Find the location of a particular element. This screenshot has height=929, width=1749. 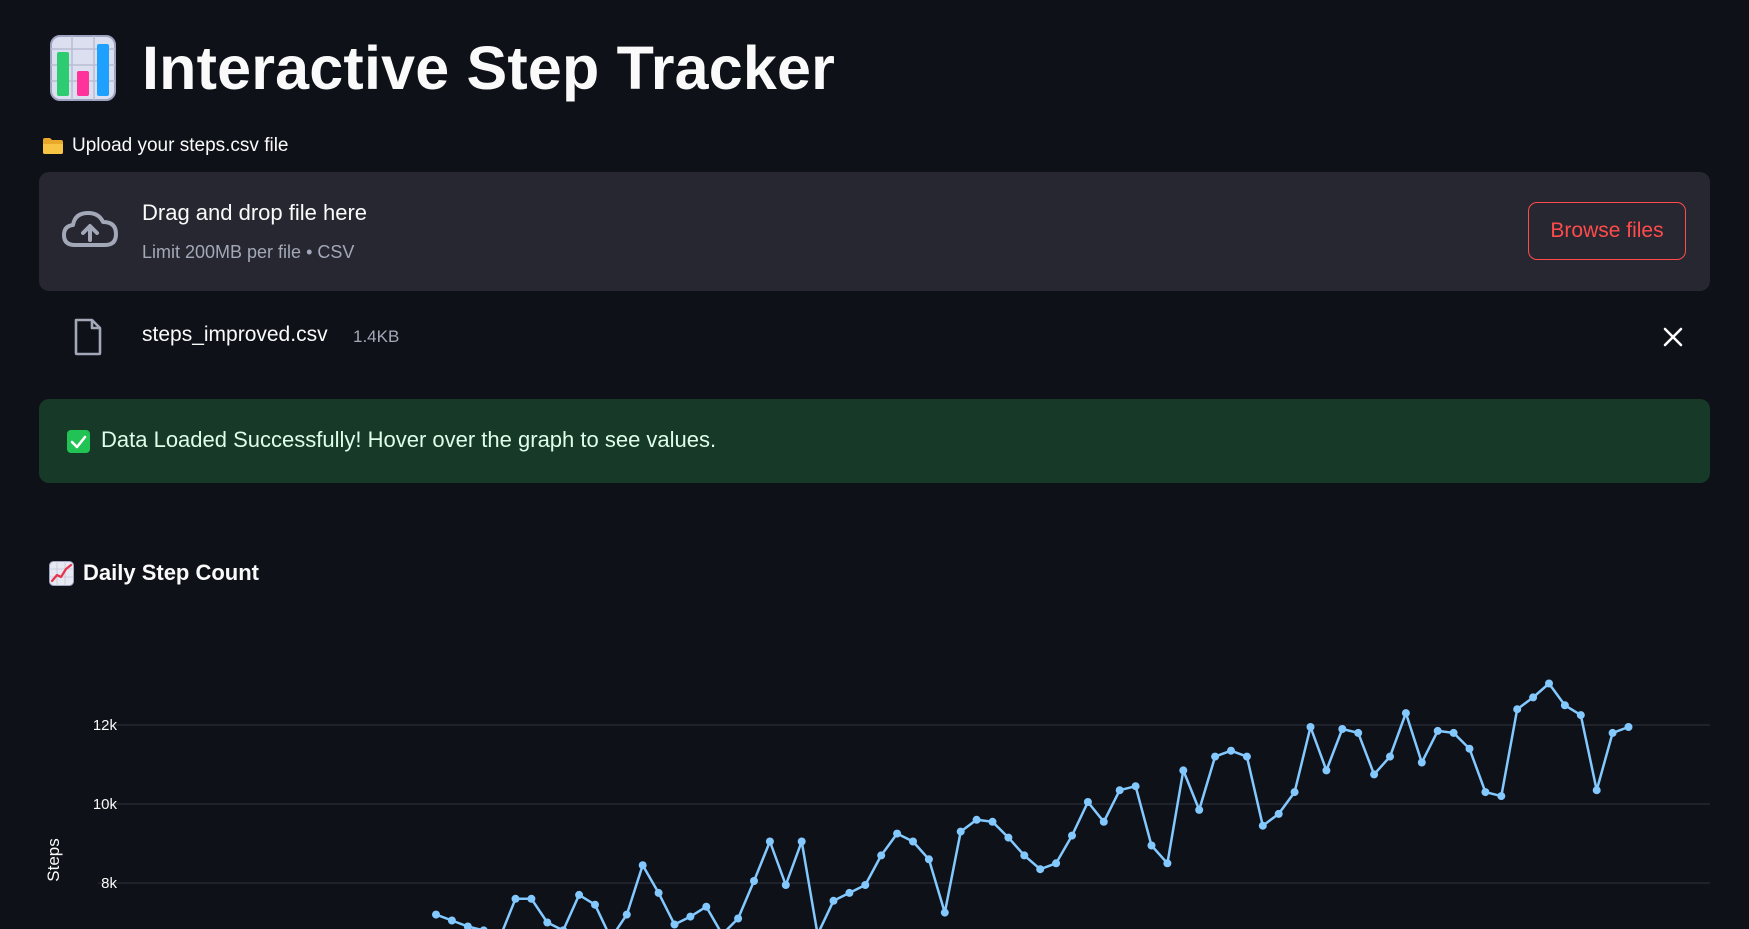

uploader-label: Upload your steps.csv file is located at coordinates (180, 145).